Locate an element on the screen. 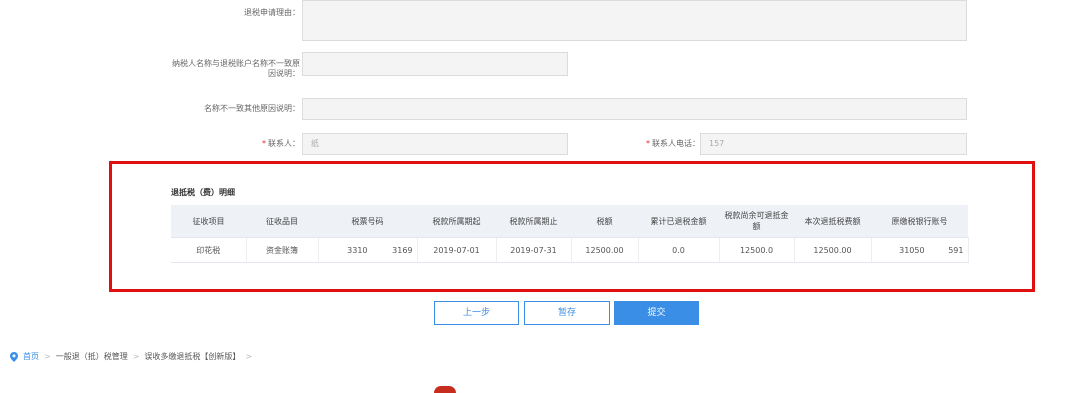  name-mismatch-label-line1: 纳税人名称与退税账户名称不一致原 is located at coordinates (236, 63).